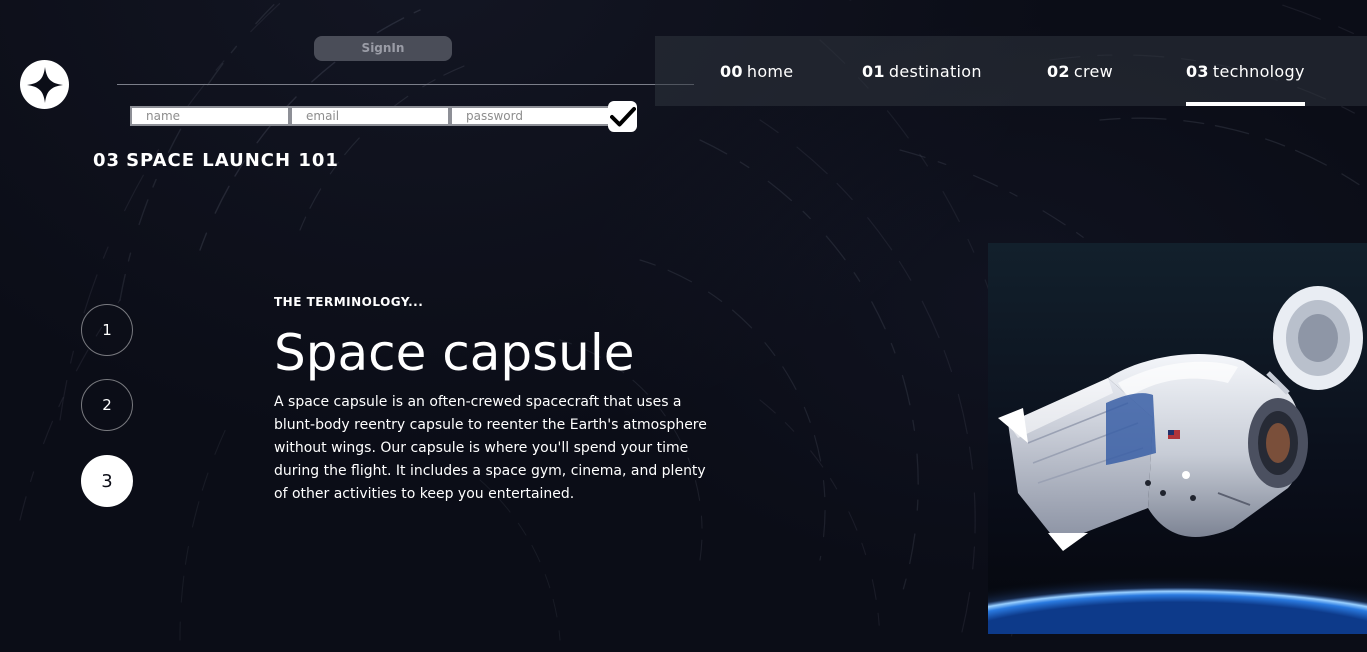 The height and width of the screenshot is (652, 1367). What do you see at coordinates (107, 330) in the screenshot?
I see `step-button-1: 1` at bounding box center [107, 330].